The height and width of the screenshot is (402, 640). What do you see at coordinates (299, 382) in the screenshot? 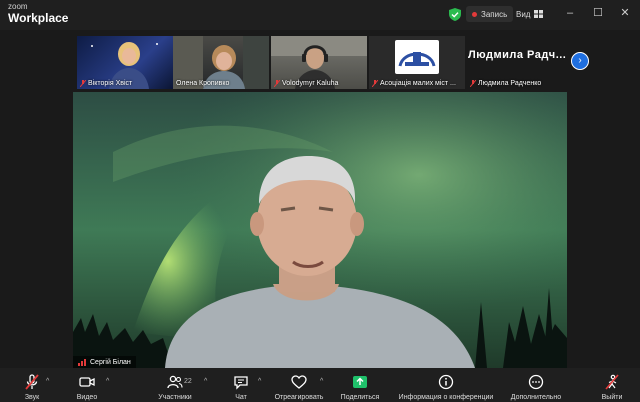
I see `heart-icon` at bounding box center [299, 382].